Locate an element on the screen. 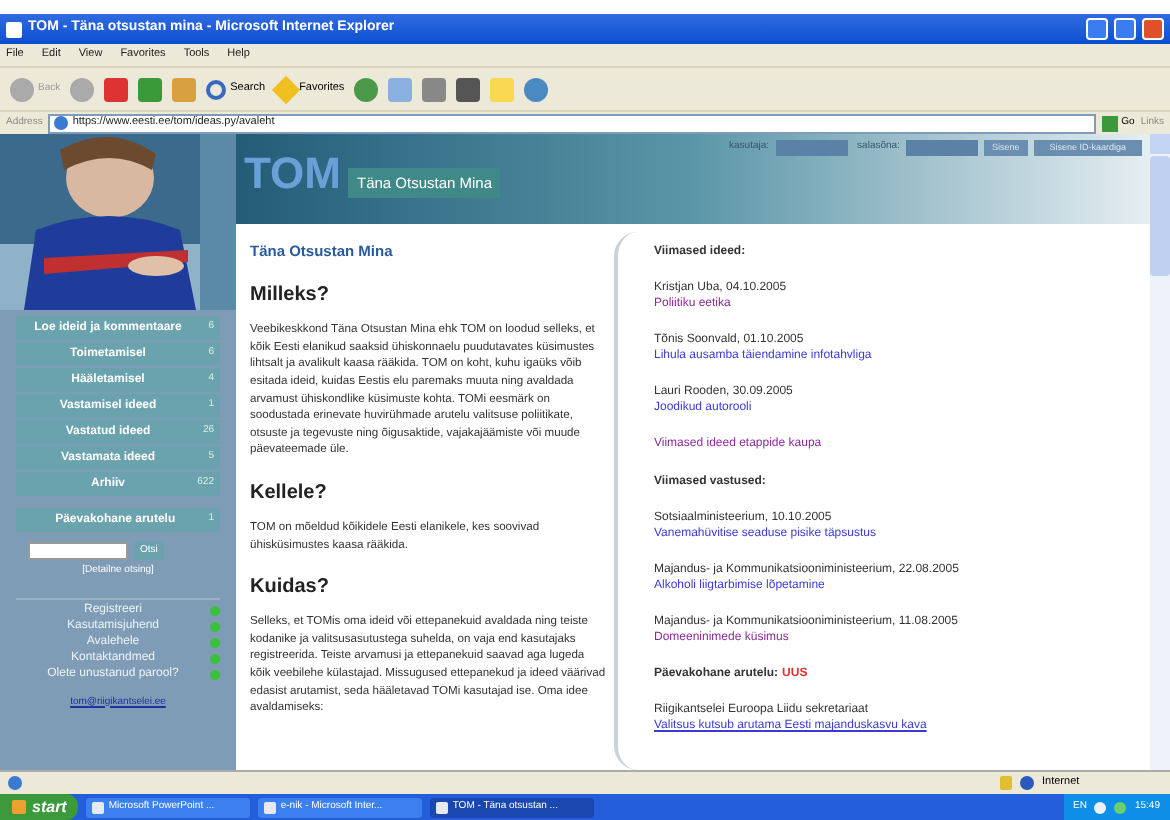 Image resolution: width=1170 pixels, height=820 pixels. maximize-button is located at coordinates (1125, 29).